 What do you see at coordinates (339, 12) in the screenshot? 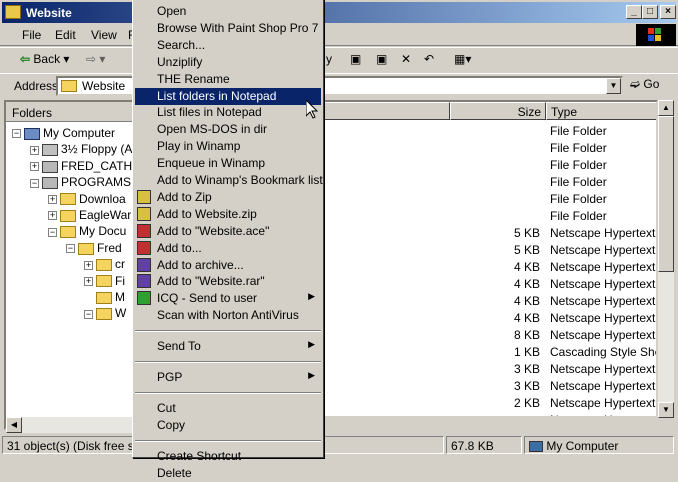
I see `title-bar: Website _ □ ×` at bounding box center [339, 12].